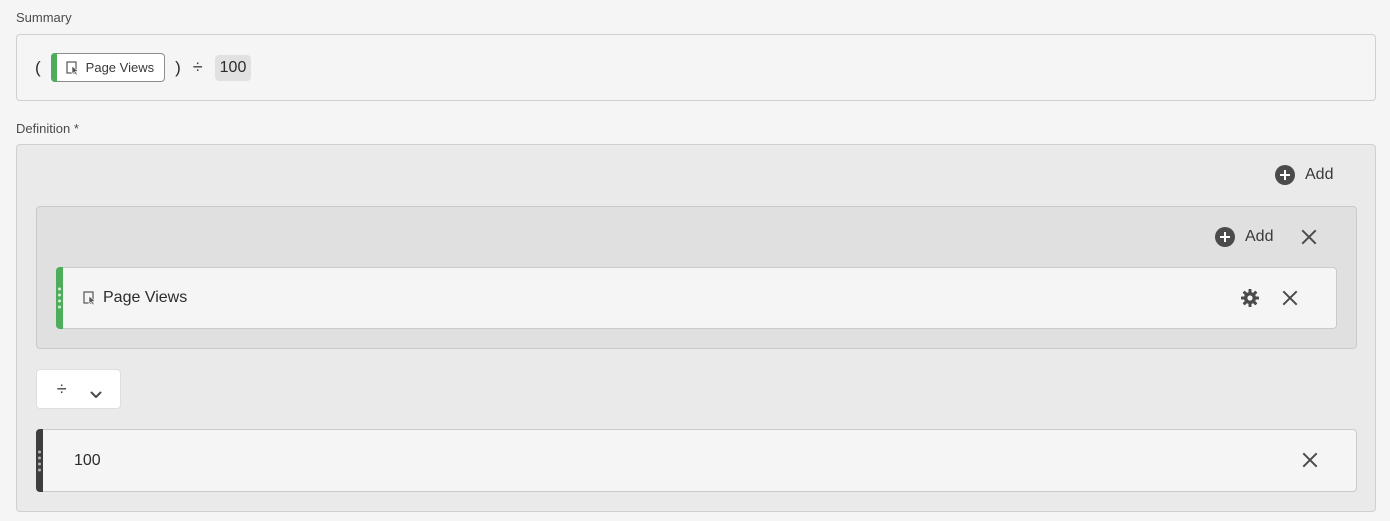 Image resolution: width=1390 pixels, height=521 pixels. I want to click on summary-box: ( Page Views ) ÷ 100, so click(696, 67).